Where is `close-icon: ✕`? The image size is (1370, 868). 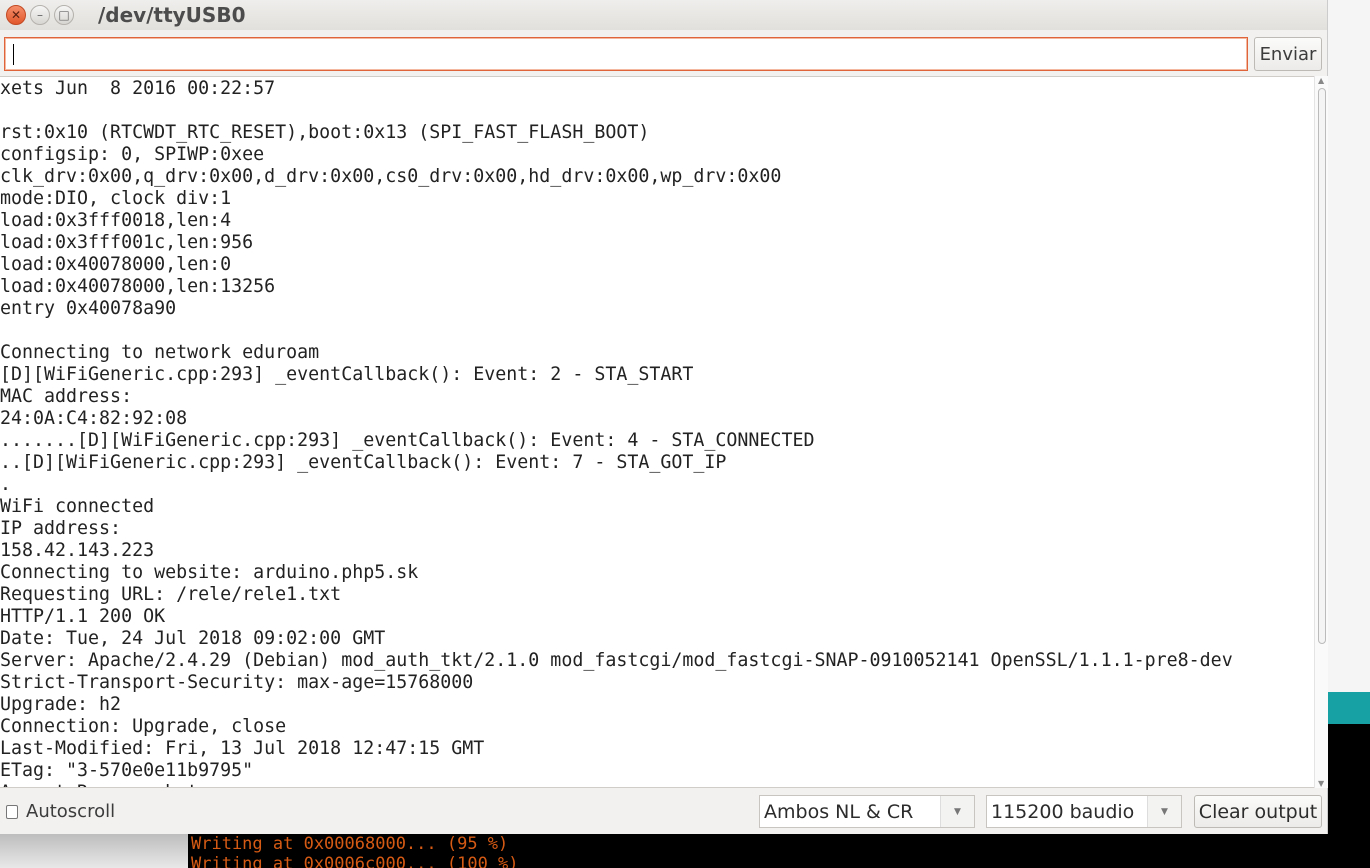
close-icon: ✕ is located at coordinates (16, 15).